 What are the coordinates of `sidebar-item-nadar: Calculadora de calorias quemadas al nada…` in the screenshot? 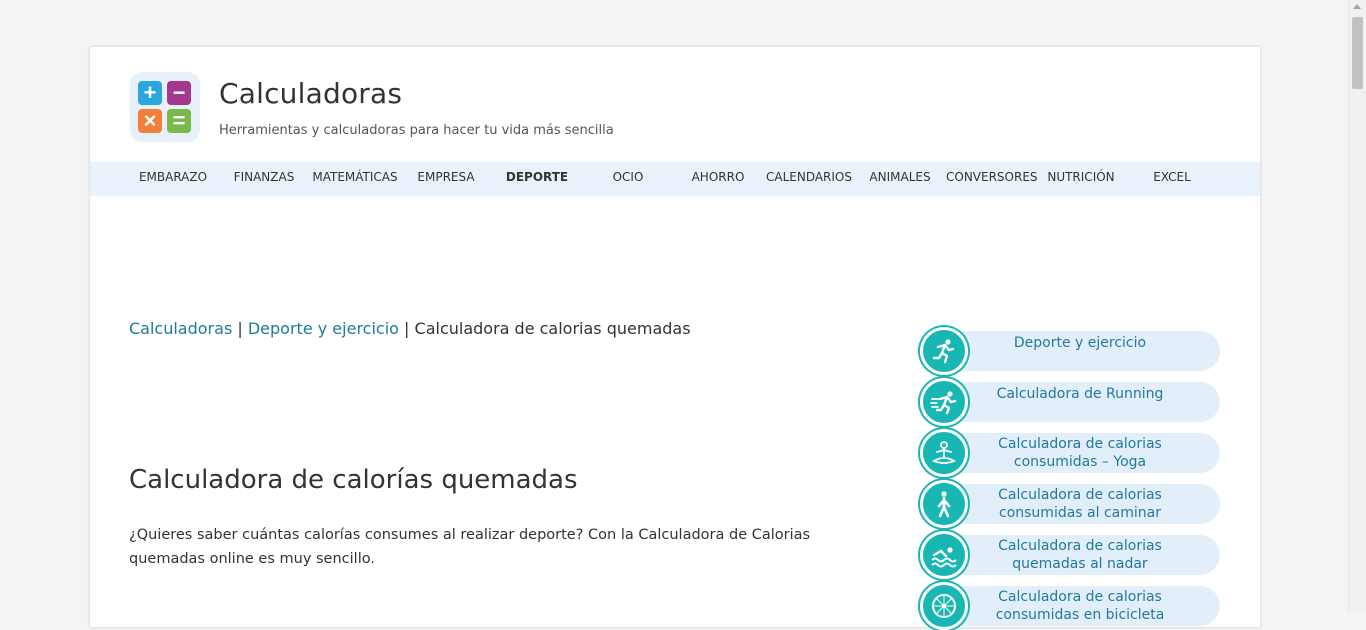 It's located at (1070, 555).